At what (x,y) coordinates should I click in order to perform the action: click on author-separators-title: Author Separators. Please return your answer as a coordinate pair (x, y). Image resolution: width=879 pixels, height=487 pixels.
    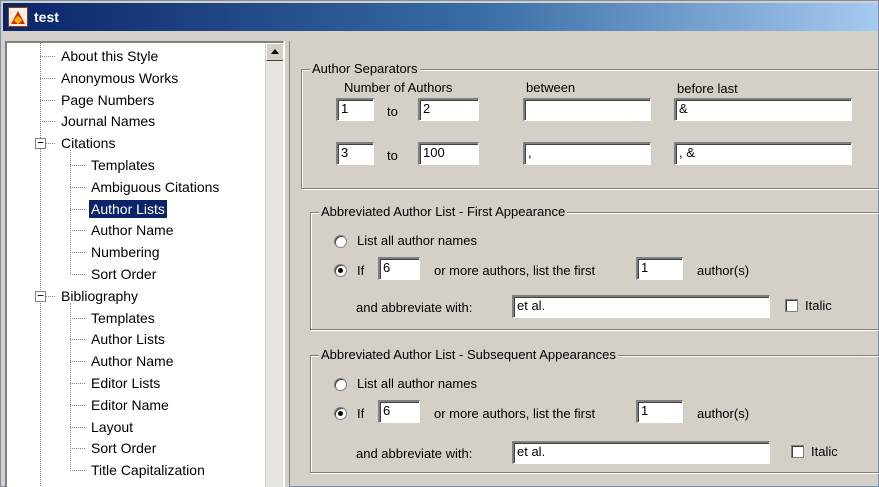
    Looking at the image, I should click on (365, 69).